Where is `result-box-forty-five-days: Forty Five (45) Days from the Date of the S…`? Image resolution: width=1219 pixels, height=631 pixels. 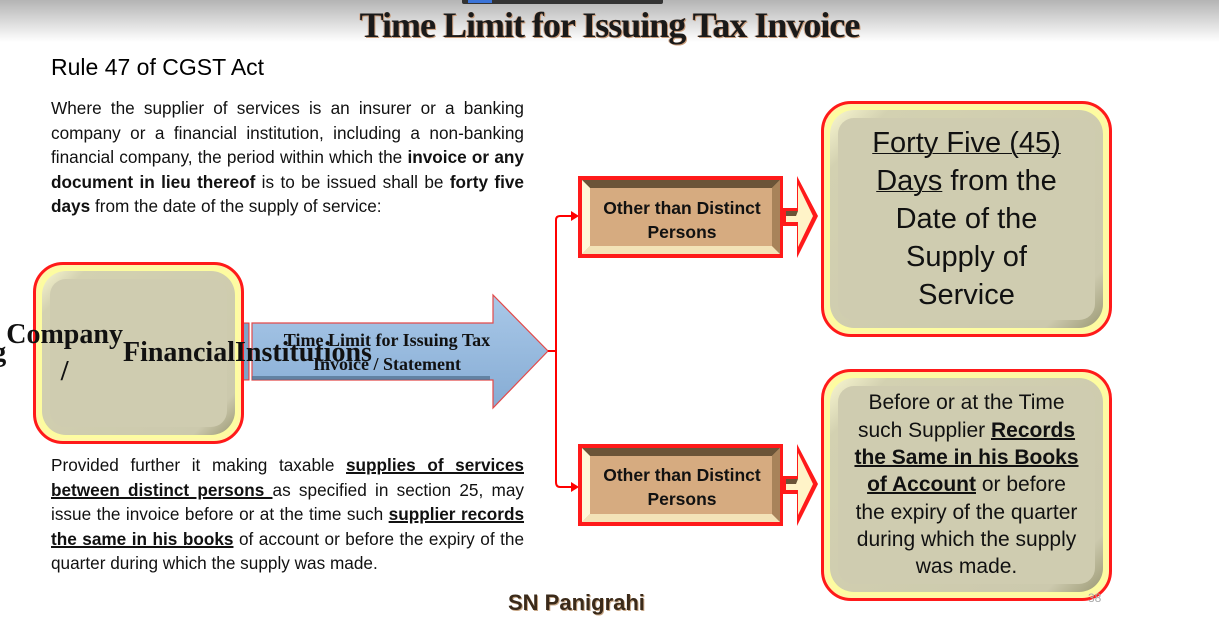 result-box-forty-five-days: Forty Five (45) Days from the Date of the S… is located at coordinates (966, 219).